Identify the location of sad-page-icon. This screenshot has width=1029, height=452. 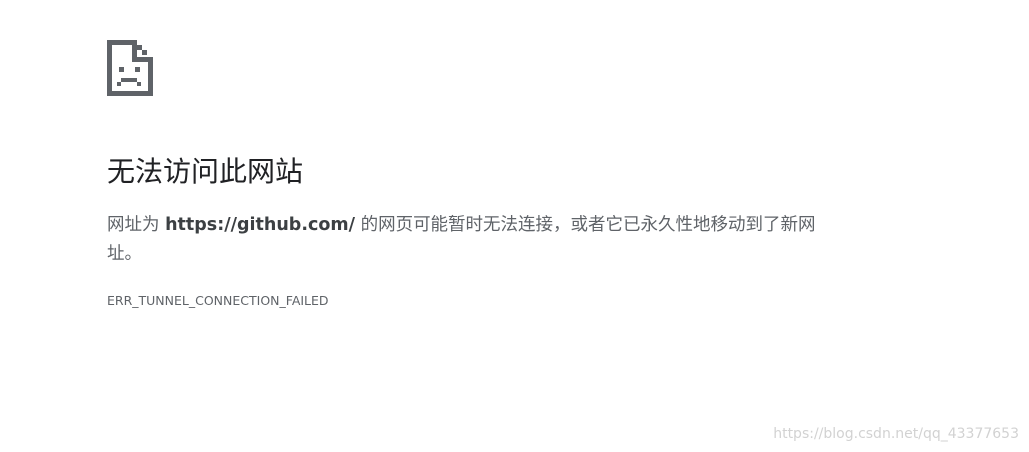
(130, 68).